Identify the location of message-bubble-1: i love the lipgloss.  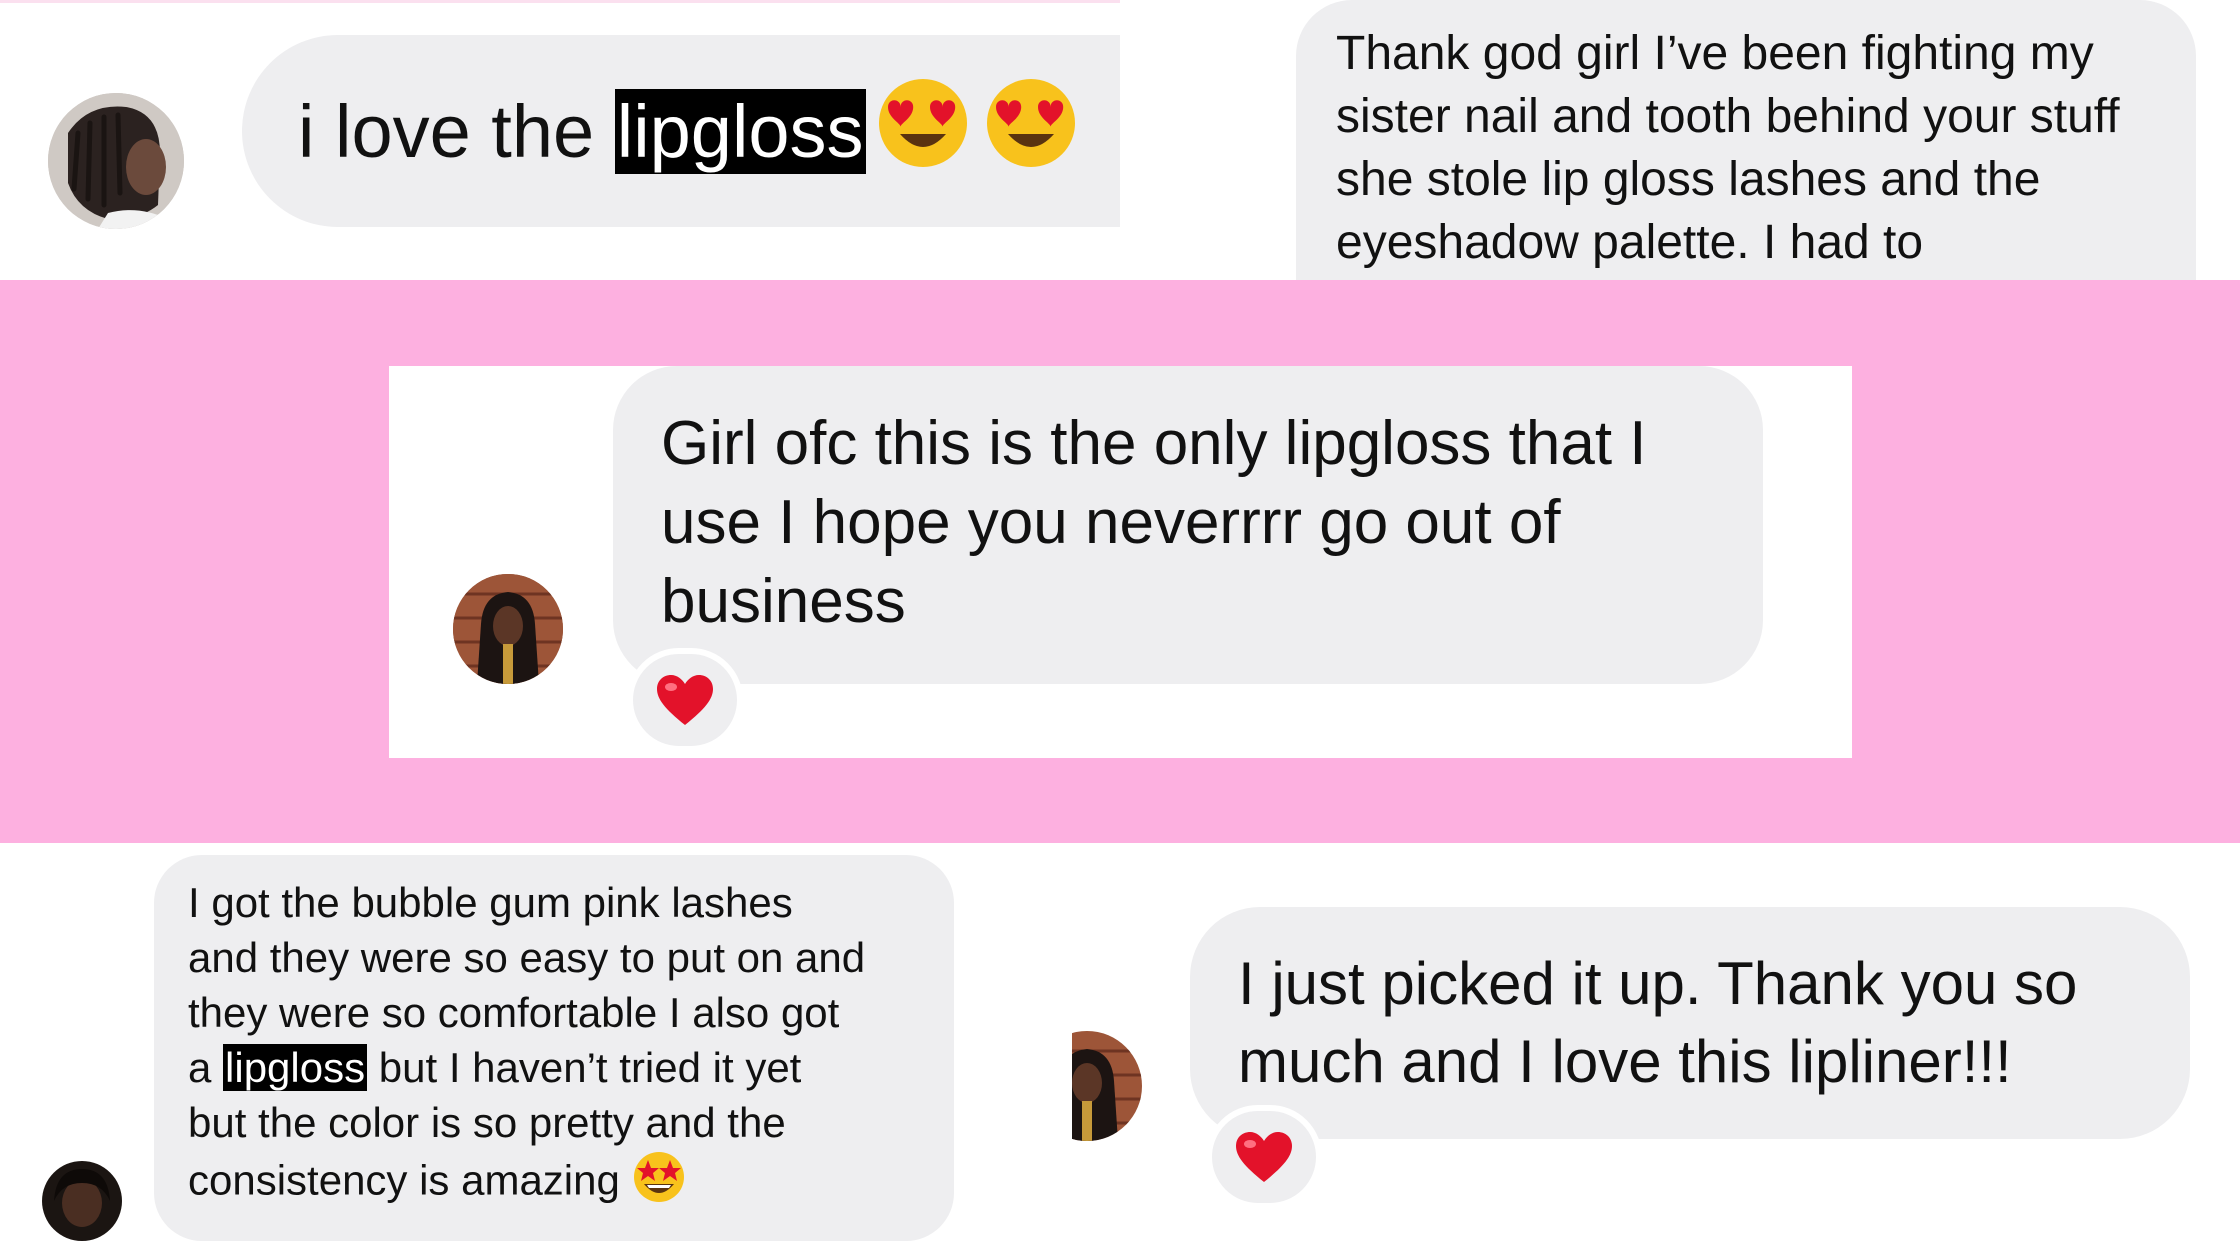
(681, 131).